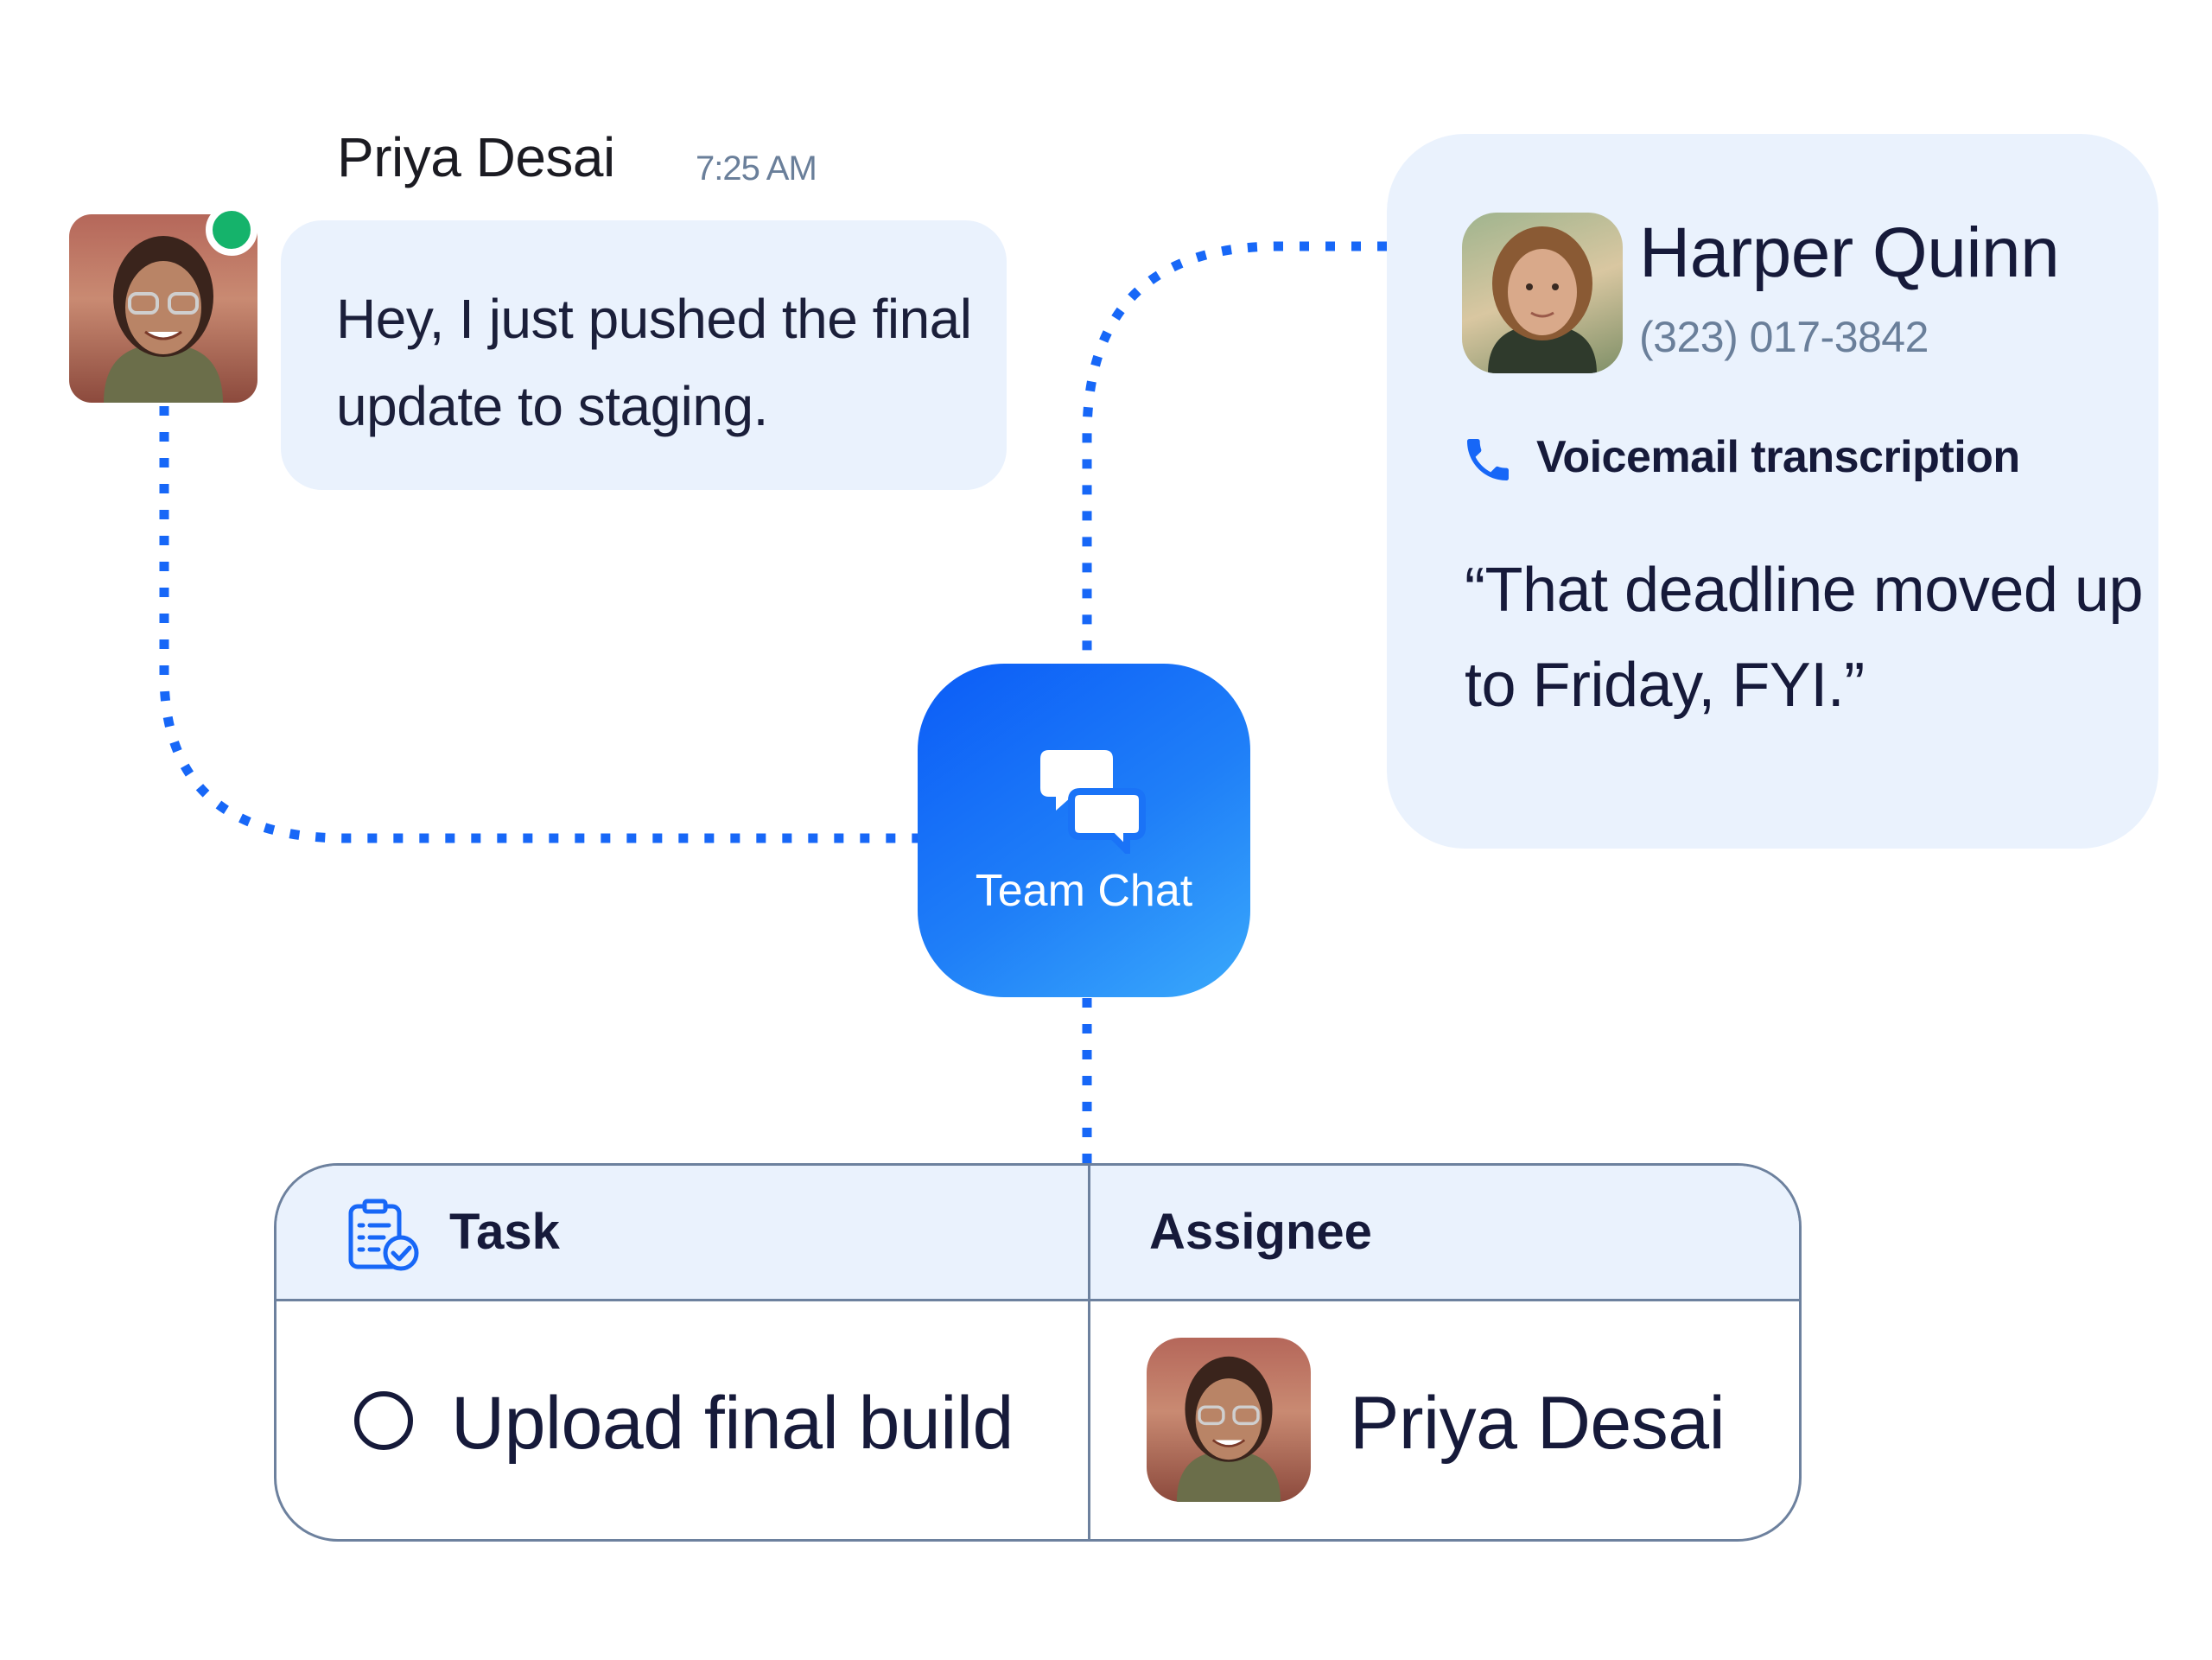  Describe the element at coordinates (383, 1235) in the screenshot. I see `task-clipboard-icon` at that location.